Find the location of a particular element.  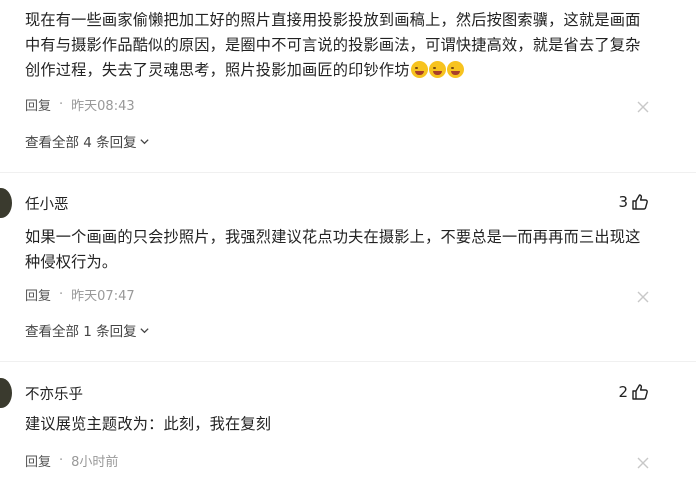

comment-author: 不亦乐乎 is located at coordinates (54, 393).